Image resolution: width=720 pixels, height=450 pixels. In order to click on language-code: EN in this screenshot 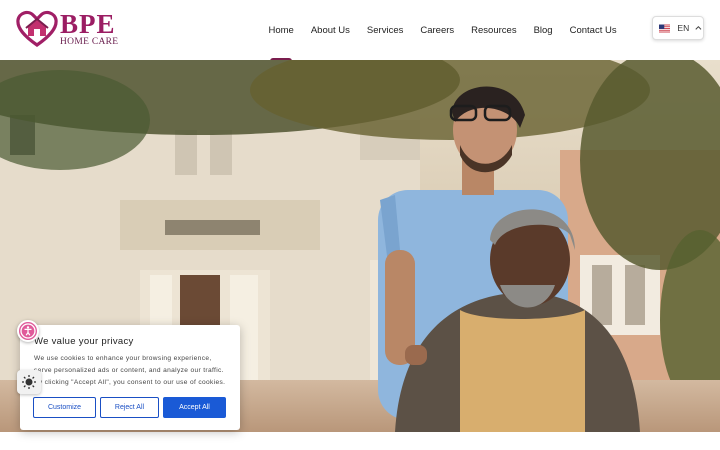, I will do `click(683, 28)`.